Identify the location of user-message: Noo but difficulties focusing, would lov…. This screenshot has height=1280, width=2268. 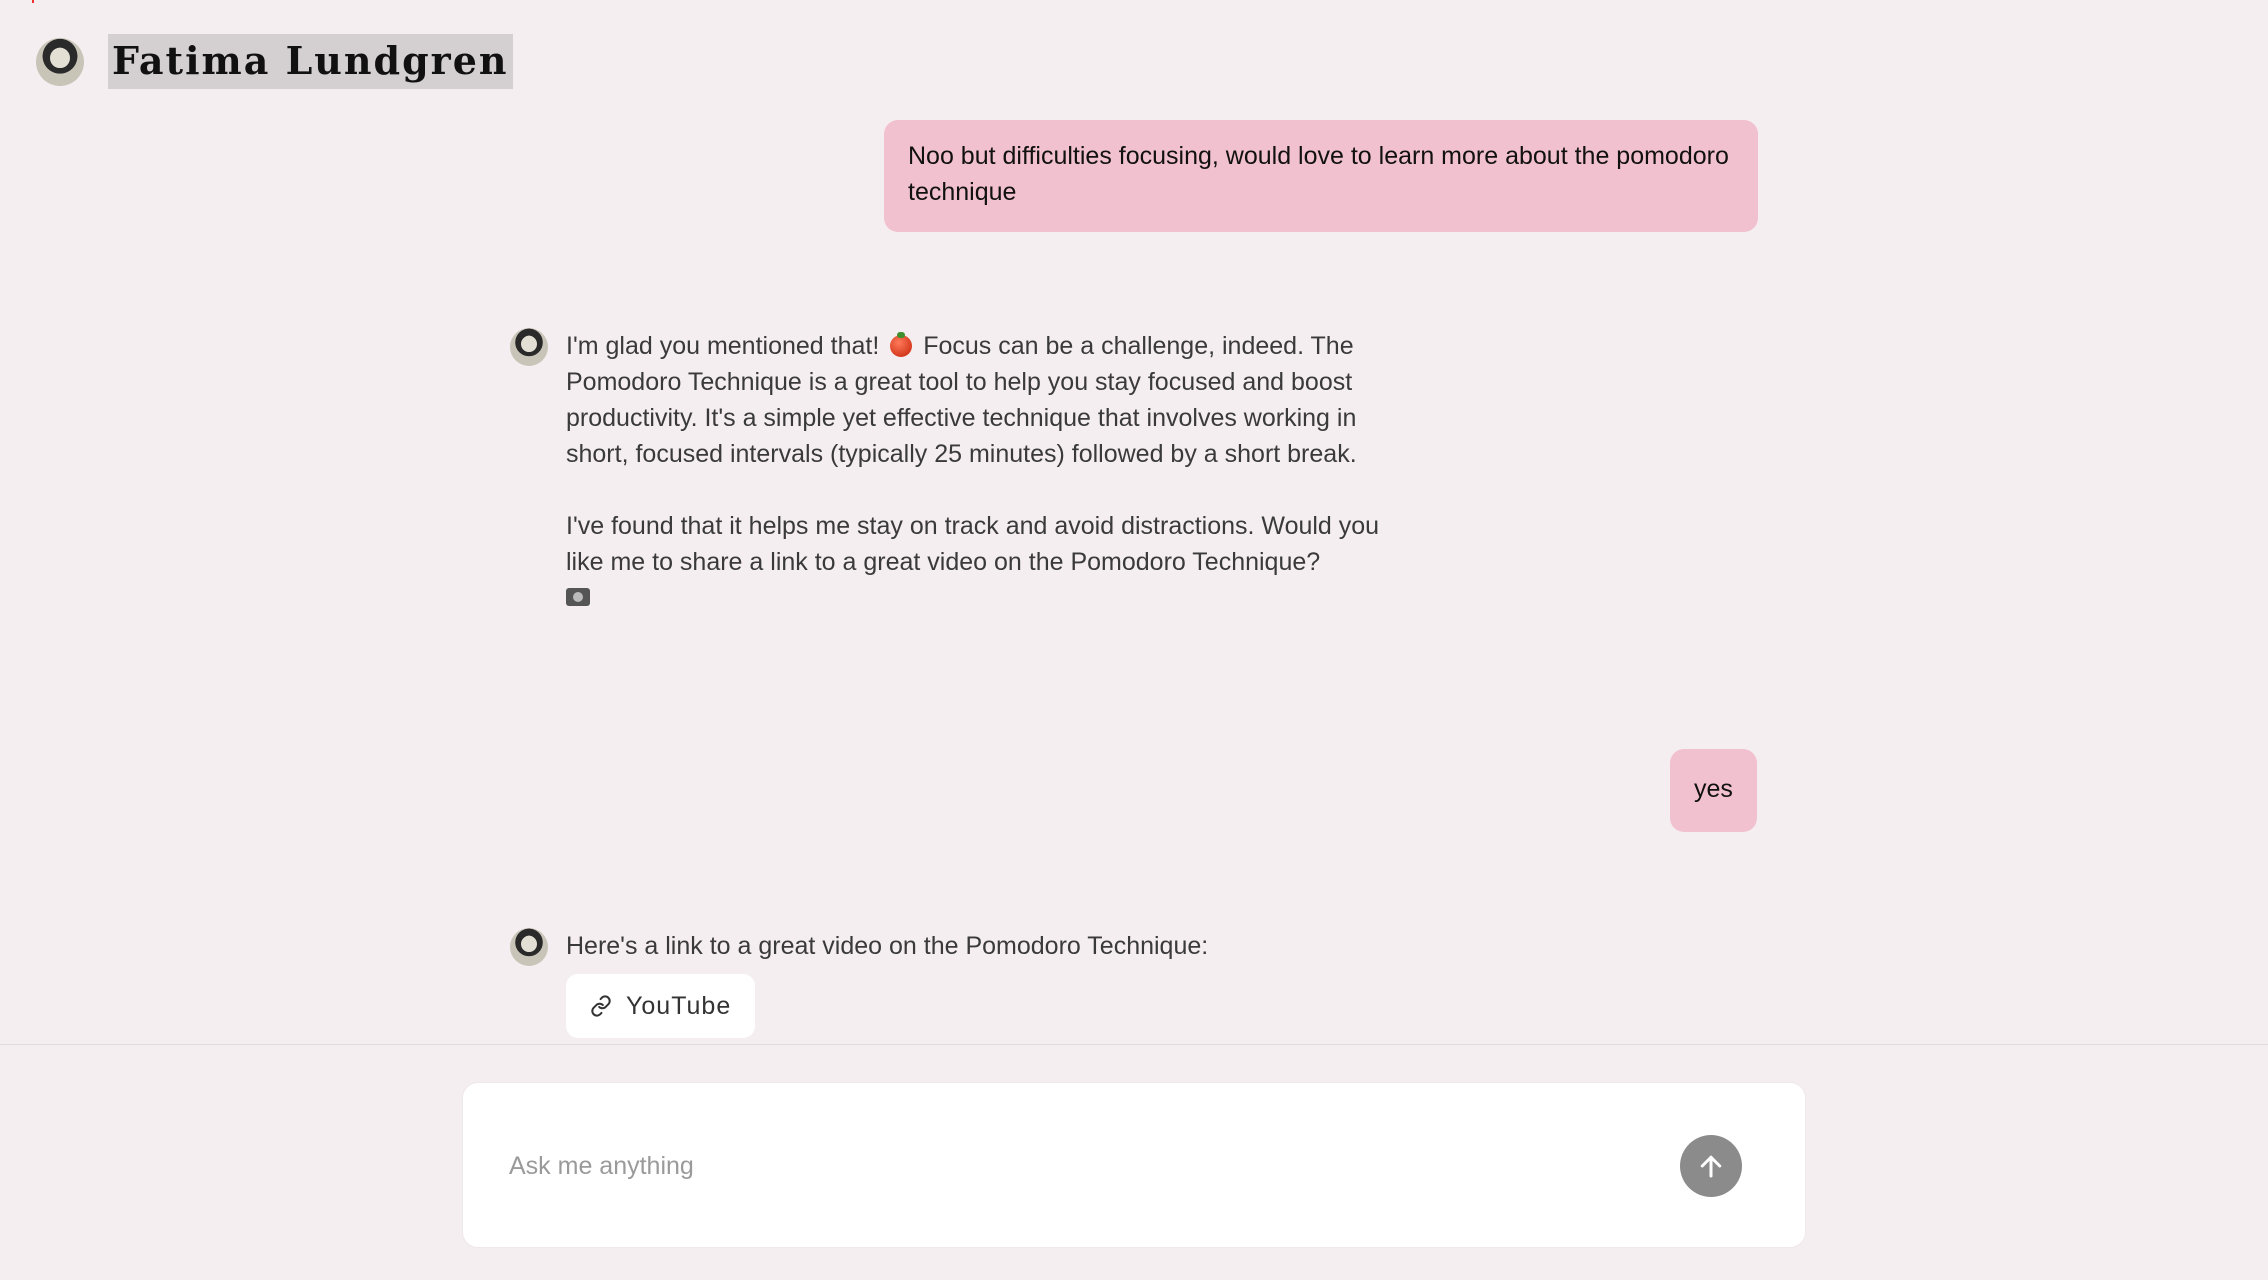
(1321, 176).